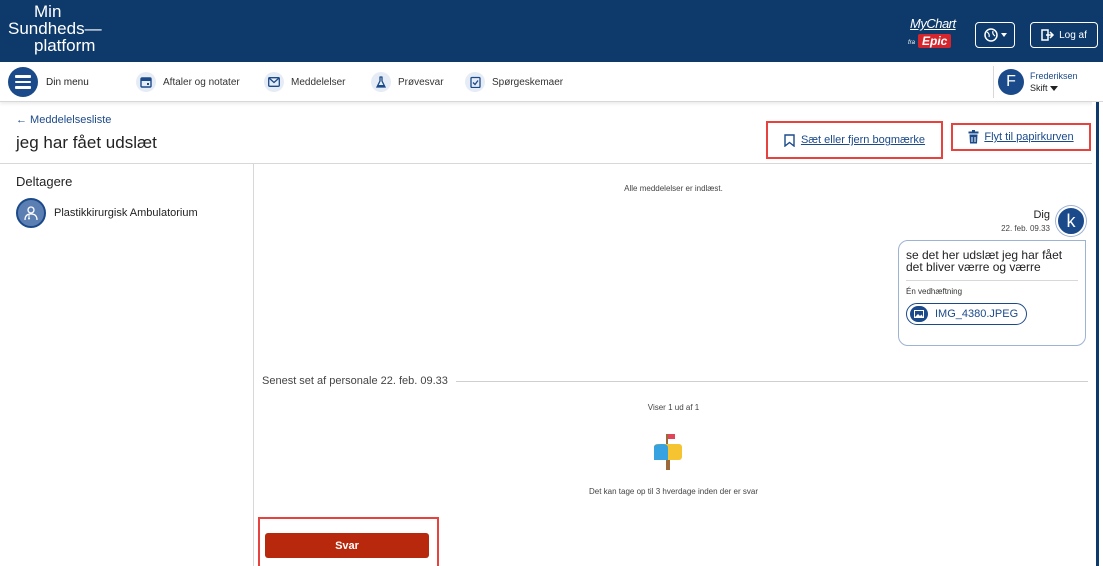 This screenshot has height=566, width=1103. What do you see at coordinates (863, 140) in the screenshot?
I see `bookmark-label: Sæt eller fjern bogmærke` at bounding box center [863, 140].